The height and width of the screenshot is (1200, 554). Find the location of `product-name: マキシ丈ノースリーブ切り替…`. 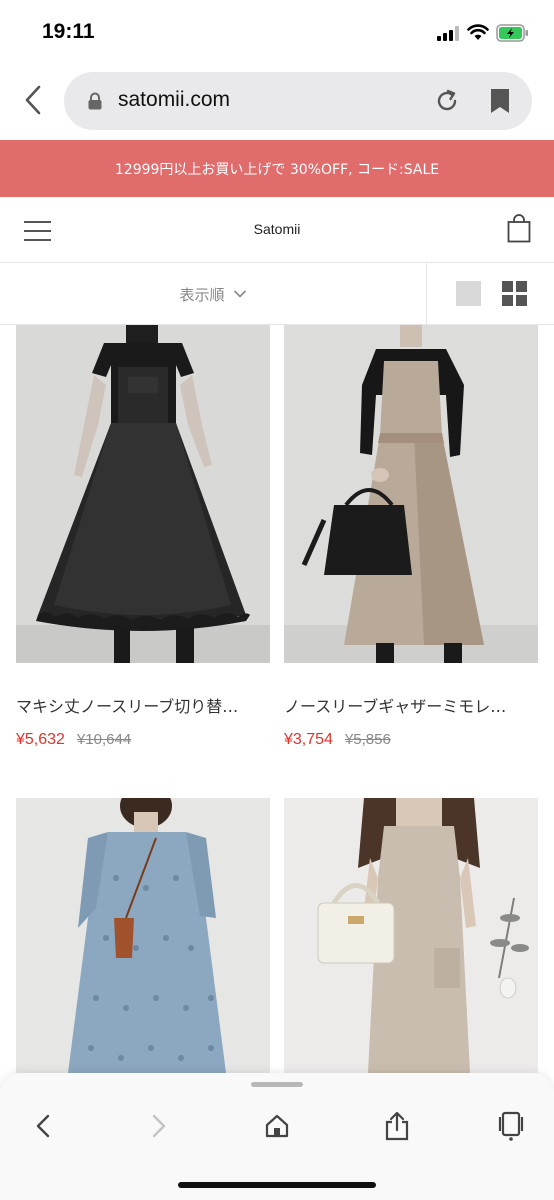

product-name: マキシ丈ノースリーブ切り替… is located at coordinates (143, 705).